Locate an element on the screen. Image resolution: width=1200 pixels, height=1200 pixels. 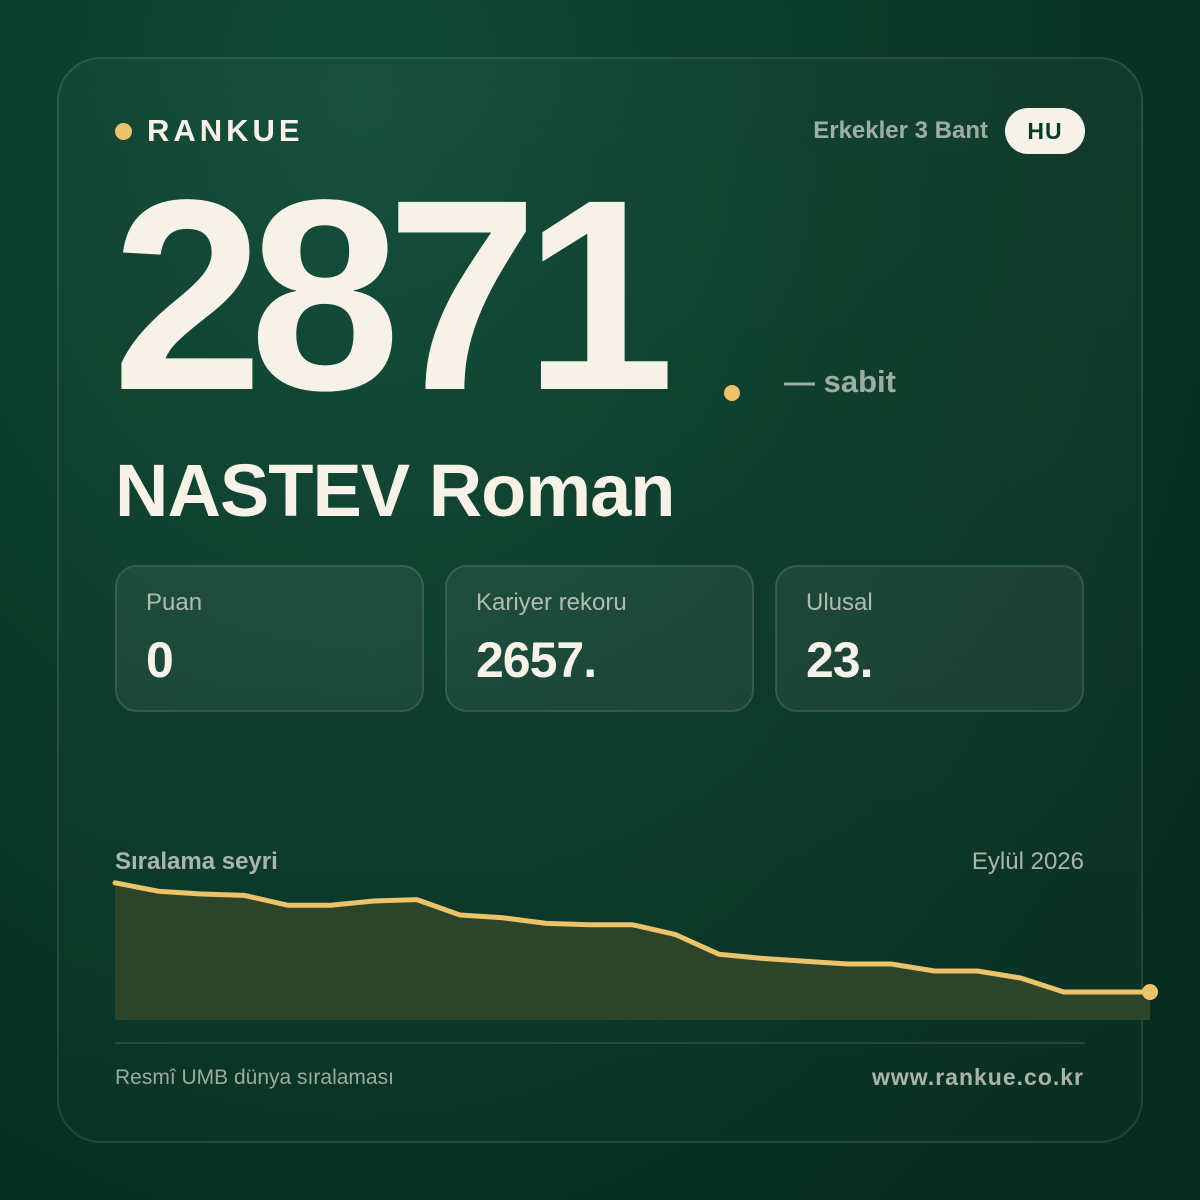
rank-history-chart is located at coordinates (635, 950).